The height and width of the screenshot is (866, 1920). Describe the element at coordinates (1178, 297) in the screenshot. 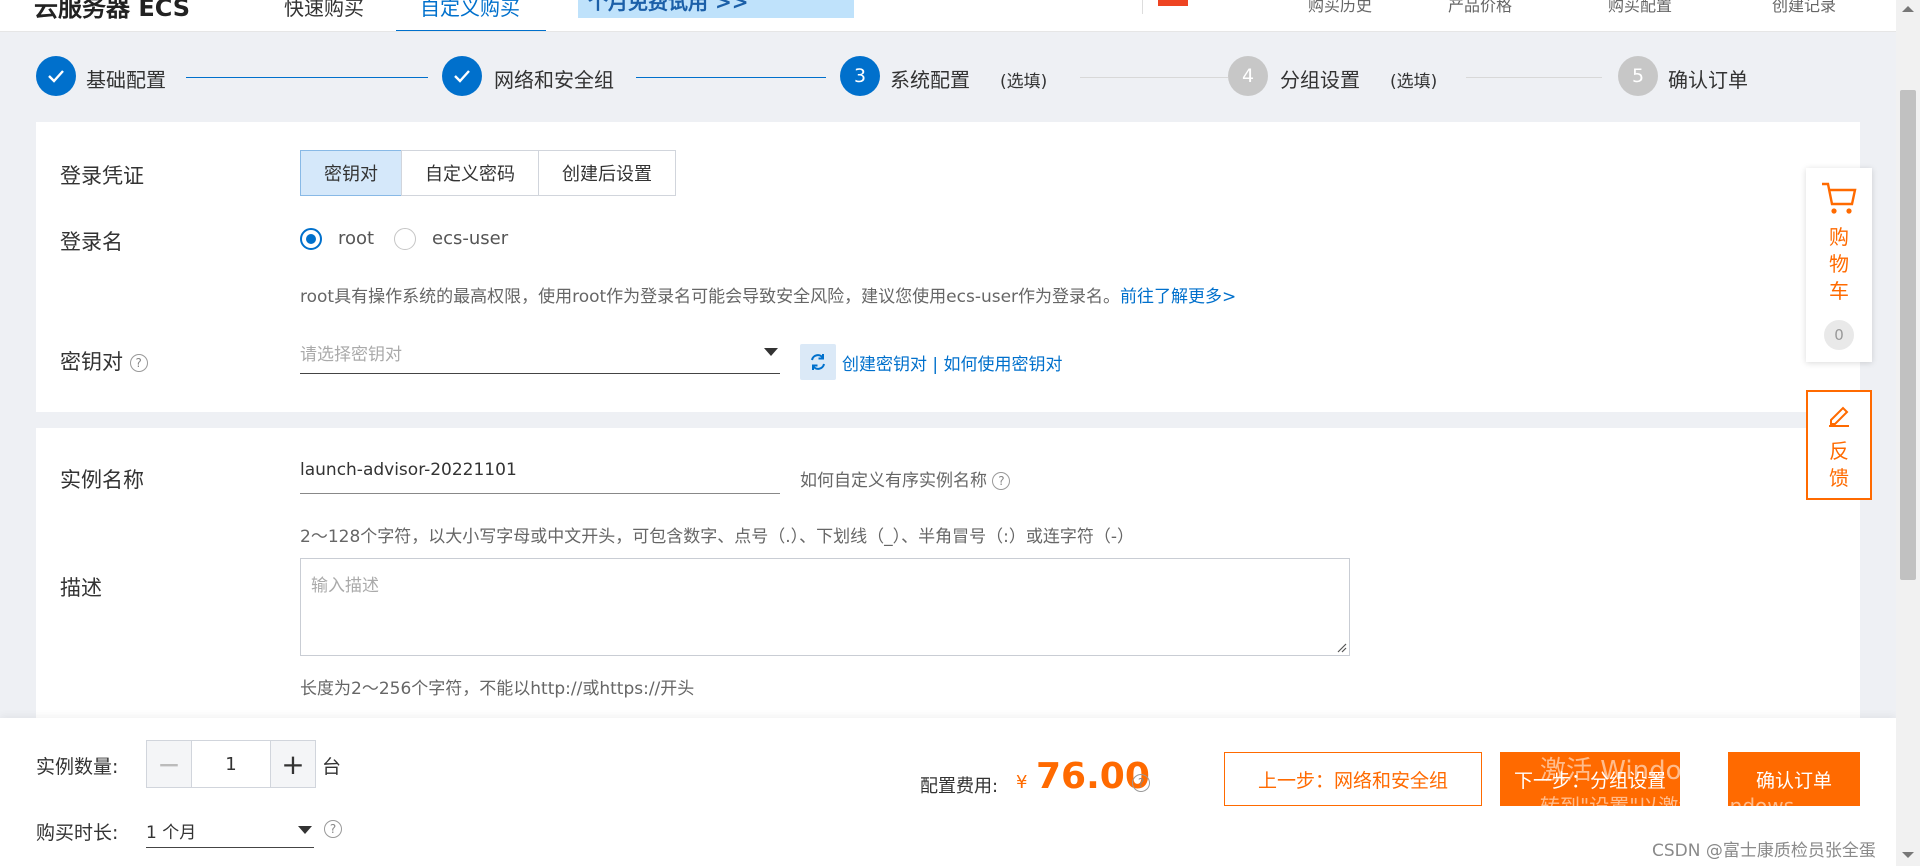

I see `learn-more-link: 前往了解更多>` at that location.